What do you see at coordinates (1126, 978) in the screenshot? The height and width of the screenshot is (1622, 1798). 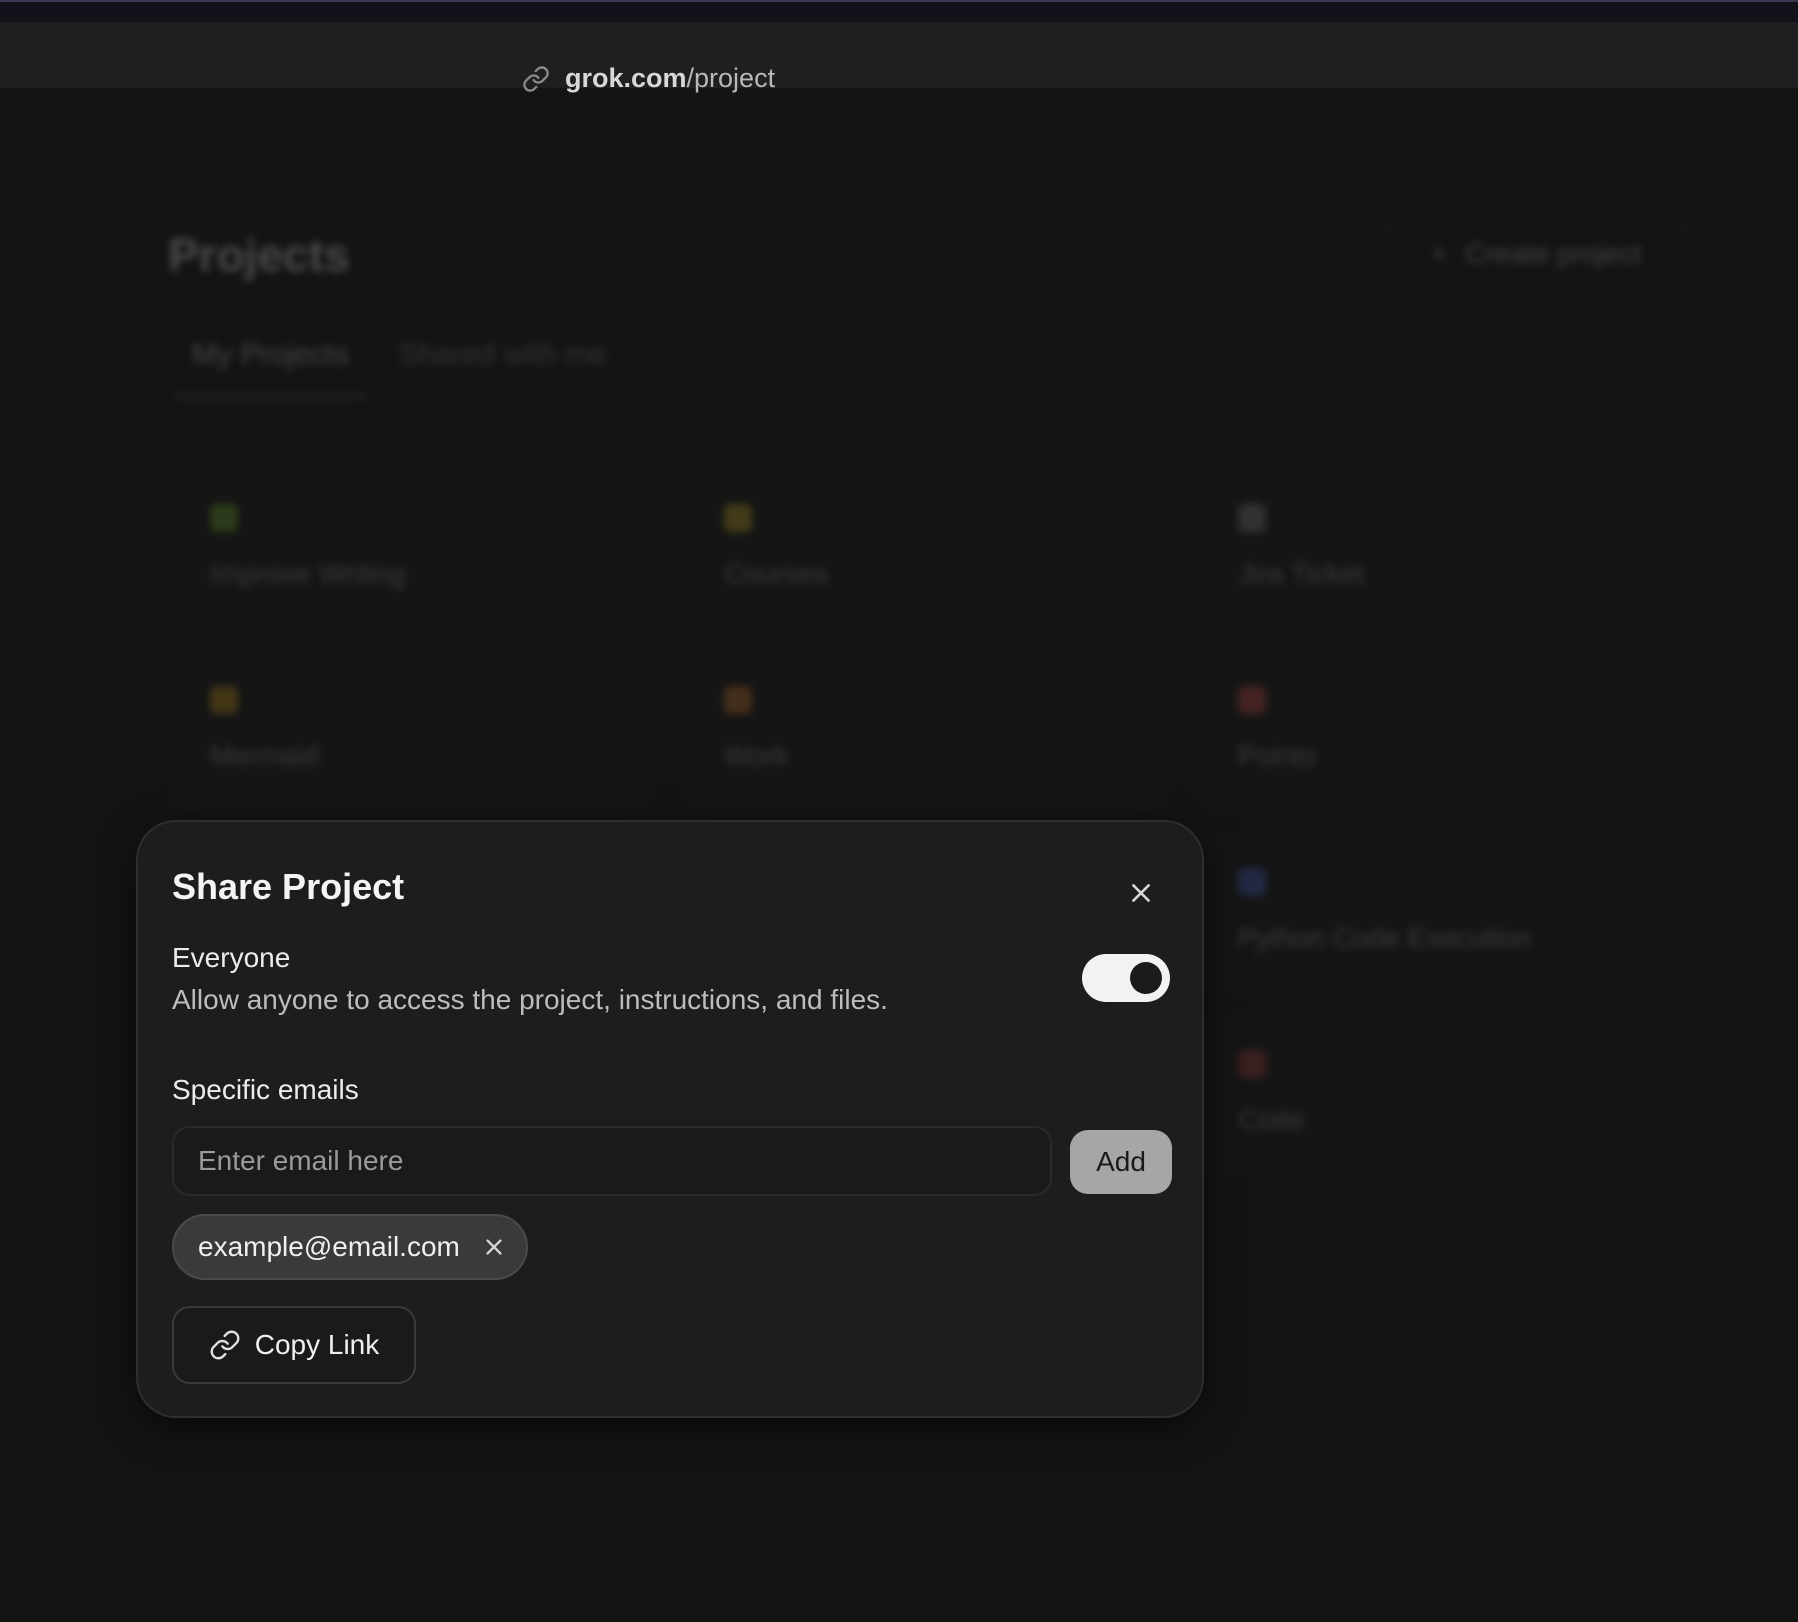 I see `everyone-toggle` at bounding box center [1126, 978].